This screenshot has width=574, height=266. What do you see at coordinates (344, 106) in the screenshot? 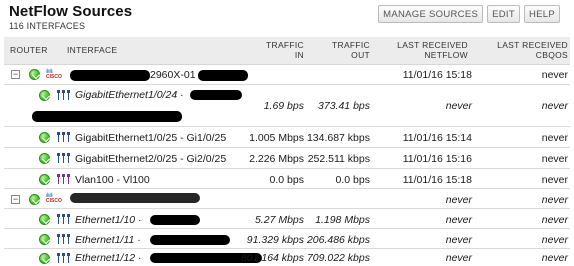
I see `traffic-out: 373.41 bps` at bounding box center [344, 106].